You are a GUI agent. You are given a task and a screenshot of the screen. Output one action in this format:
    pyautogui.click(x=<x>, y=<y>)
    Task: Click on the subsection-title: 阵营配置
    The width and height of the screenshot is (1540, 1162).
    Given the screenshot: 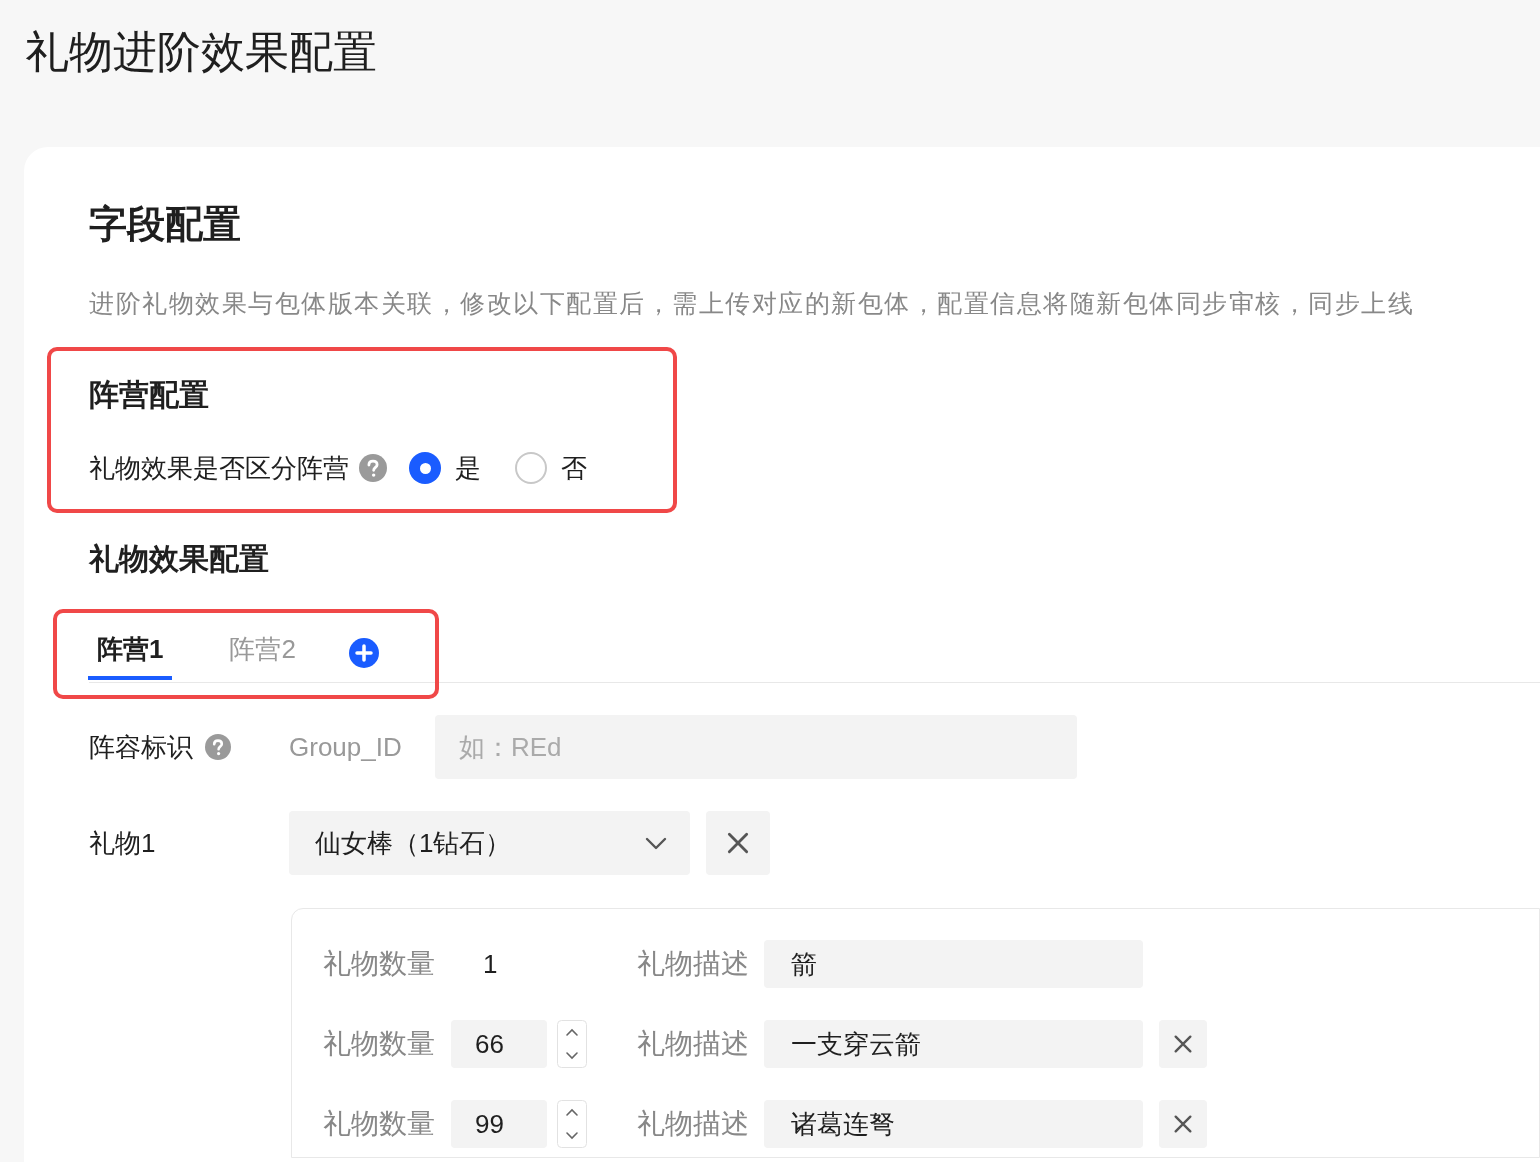 What is the action you would take?
    pyautogui.click(x=149, y=395)
    